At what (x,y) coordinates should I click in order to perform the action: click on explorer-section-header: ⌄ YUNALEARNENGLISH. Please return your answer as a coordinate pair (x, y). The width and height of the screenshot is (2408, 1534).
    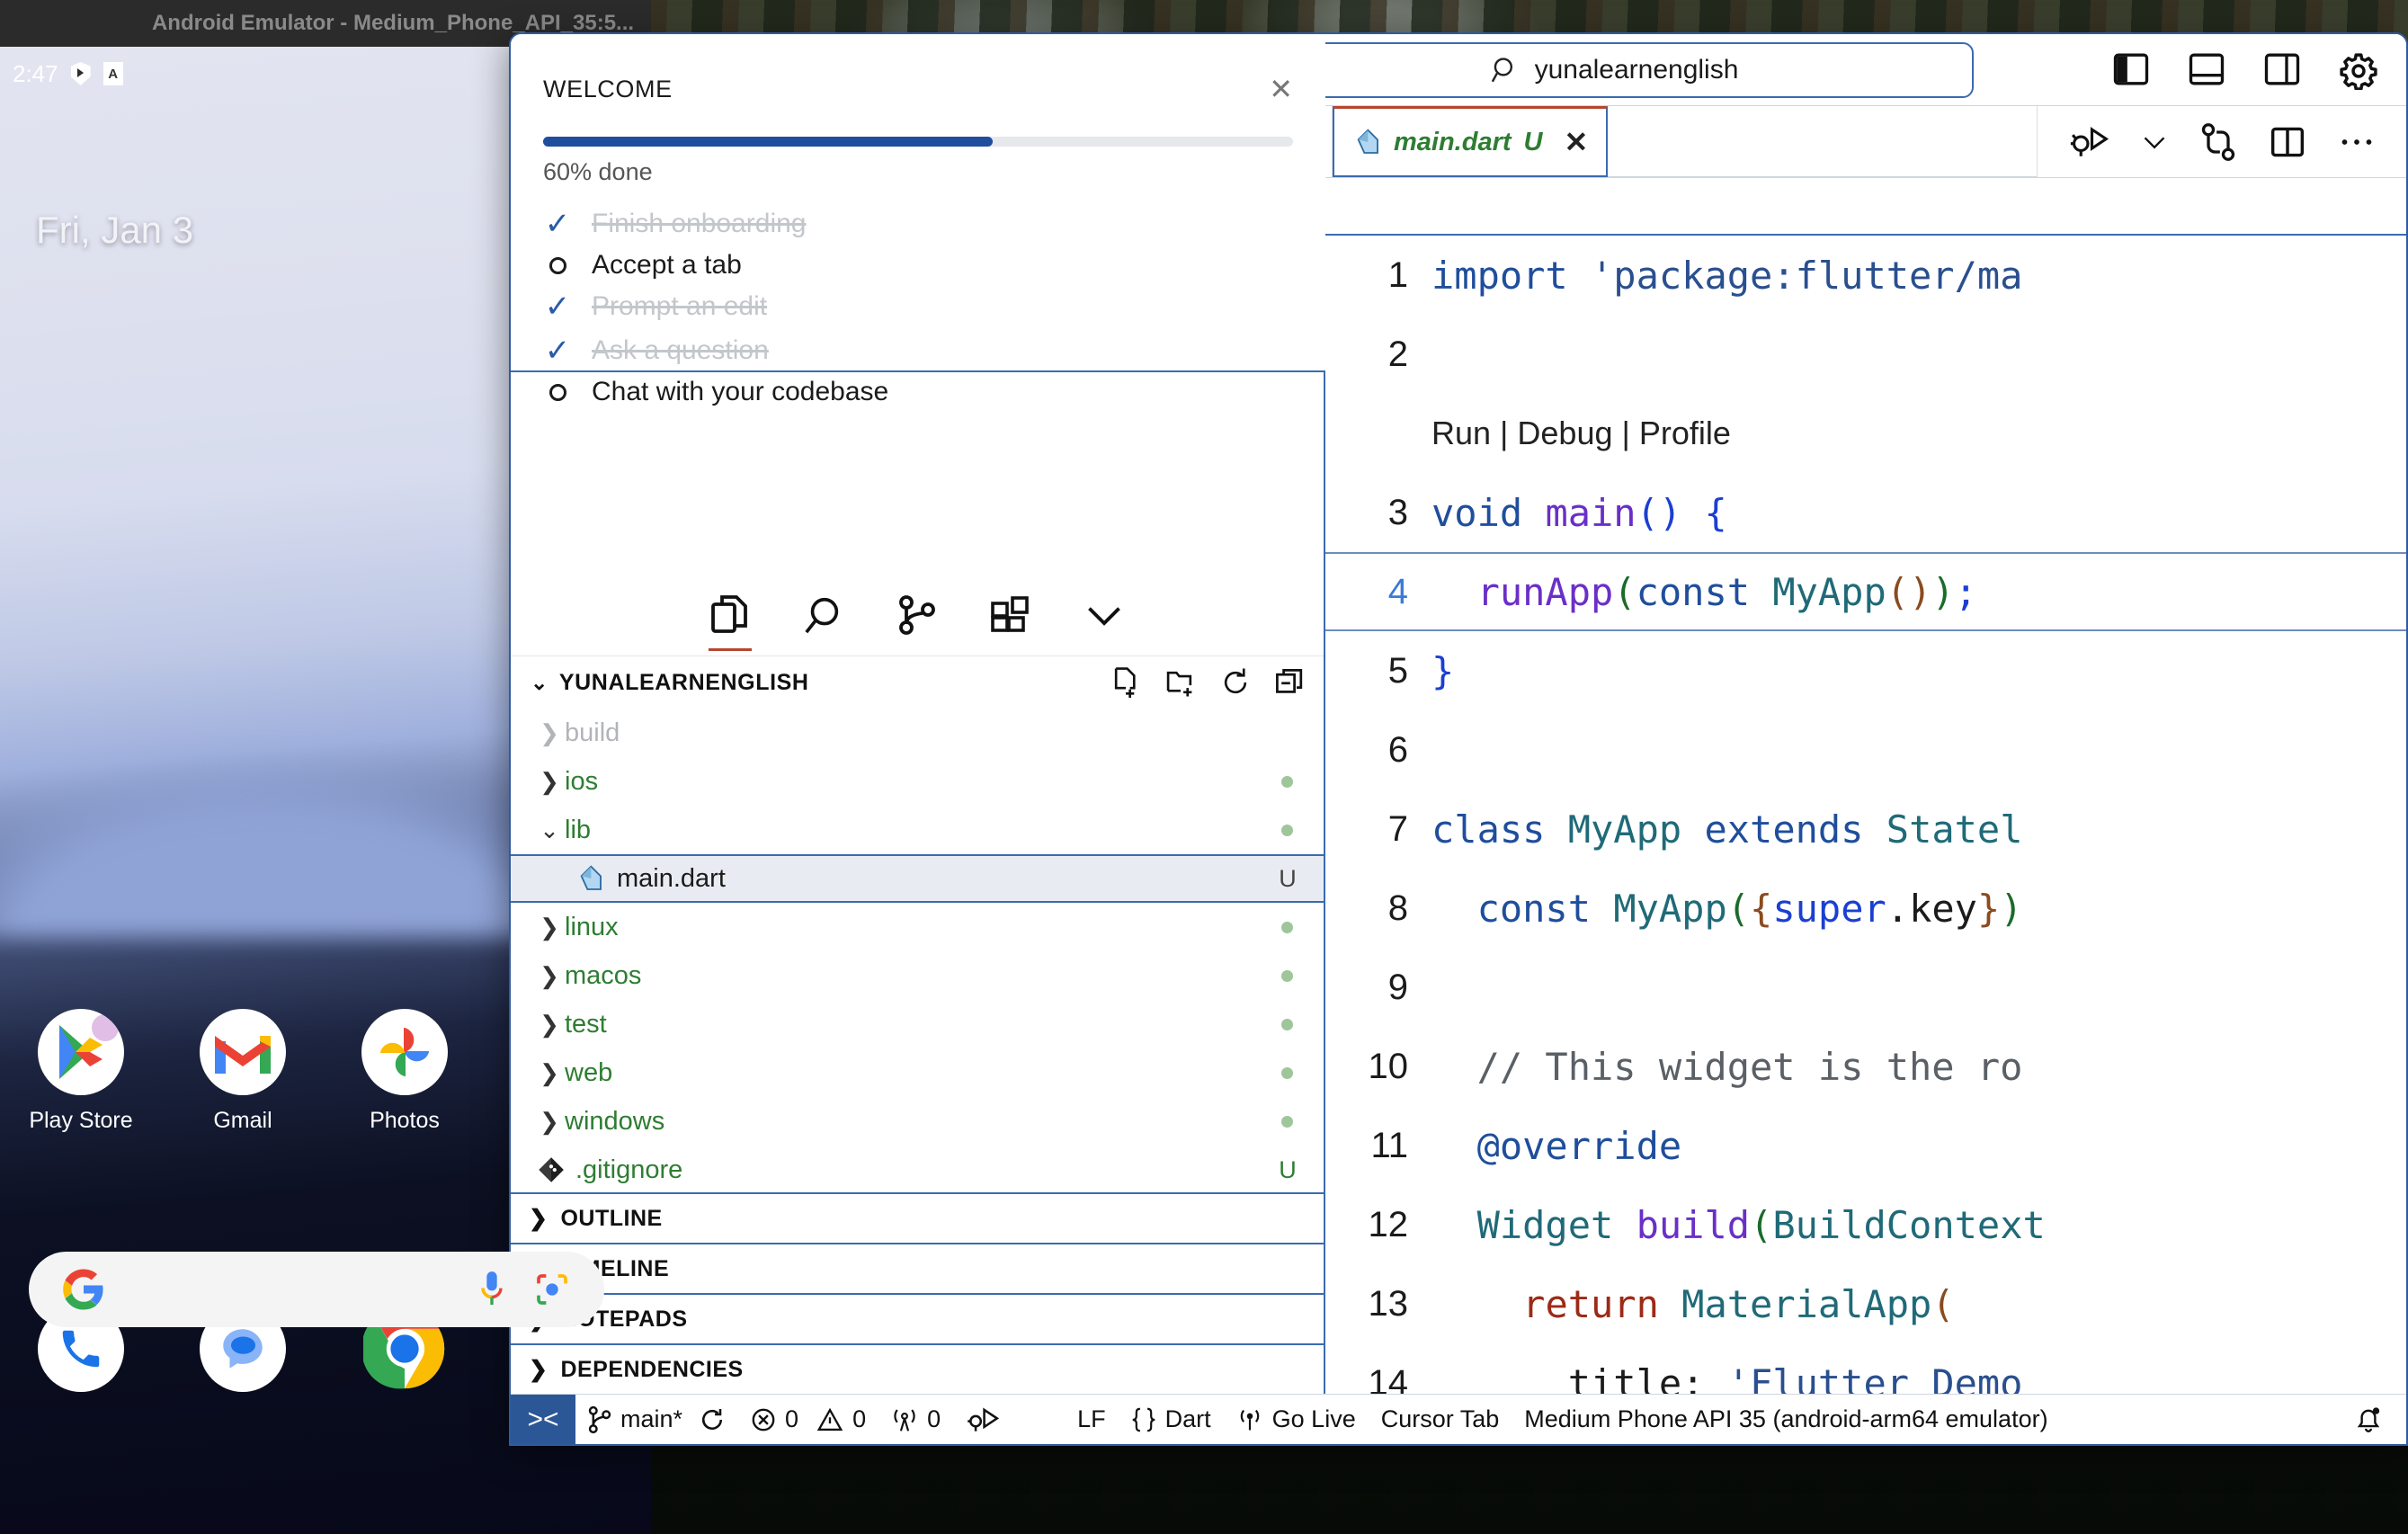
    Looking at the image, I should click on (917, 682).